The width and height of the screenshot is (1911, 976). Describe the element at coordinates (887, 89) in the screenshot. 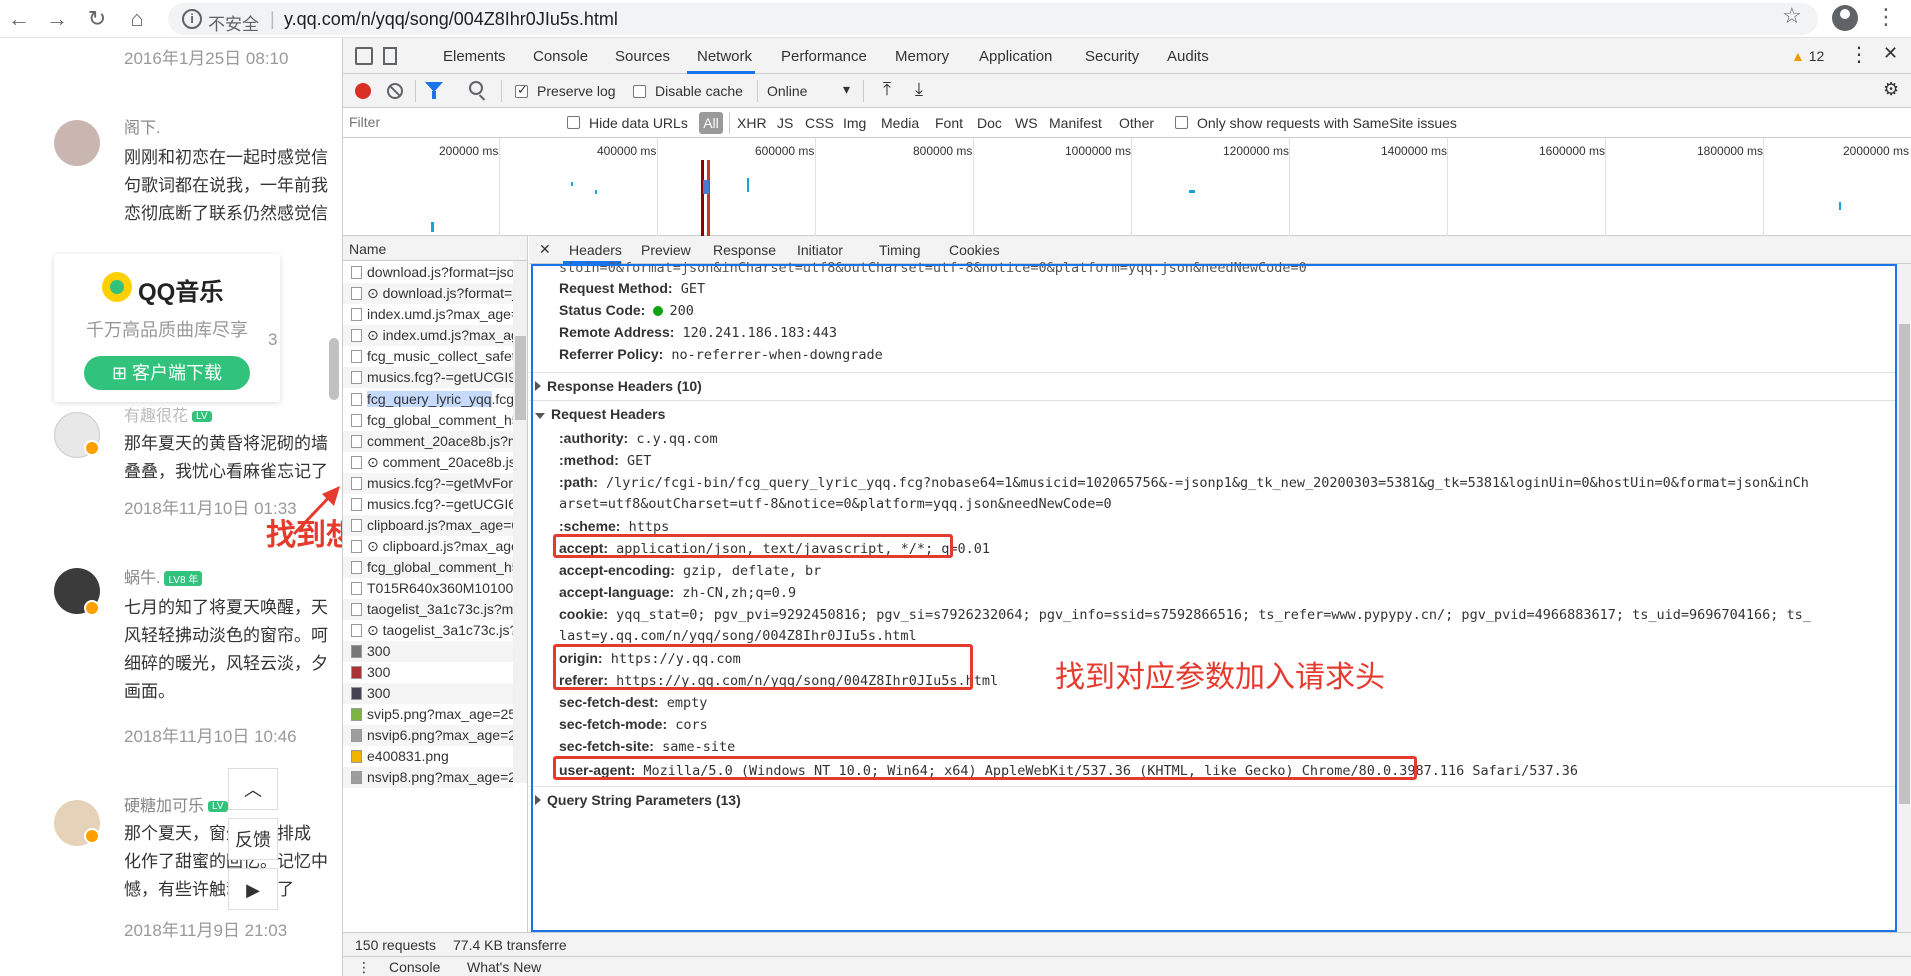

I see `import-har-icon: ⤒` at that location.